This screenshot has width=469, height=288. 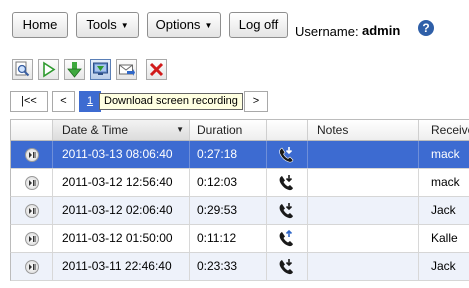 I want to click on outgoing-call-icon, so click(x=286, y=238).